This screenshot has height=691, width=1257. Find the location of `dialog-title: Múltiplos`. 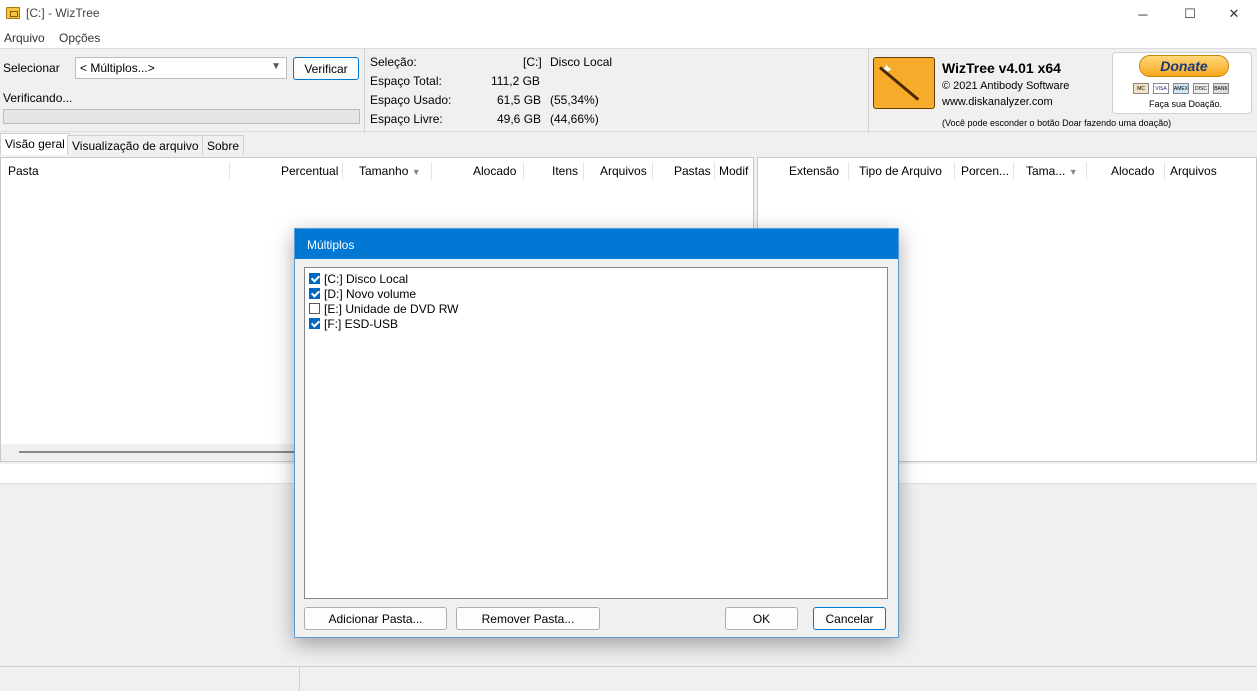

dialog-title: Múltiplos is located at coordinates (331, 245).